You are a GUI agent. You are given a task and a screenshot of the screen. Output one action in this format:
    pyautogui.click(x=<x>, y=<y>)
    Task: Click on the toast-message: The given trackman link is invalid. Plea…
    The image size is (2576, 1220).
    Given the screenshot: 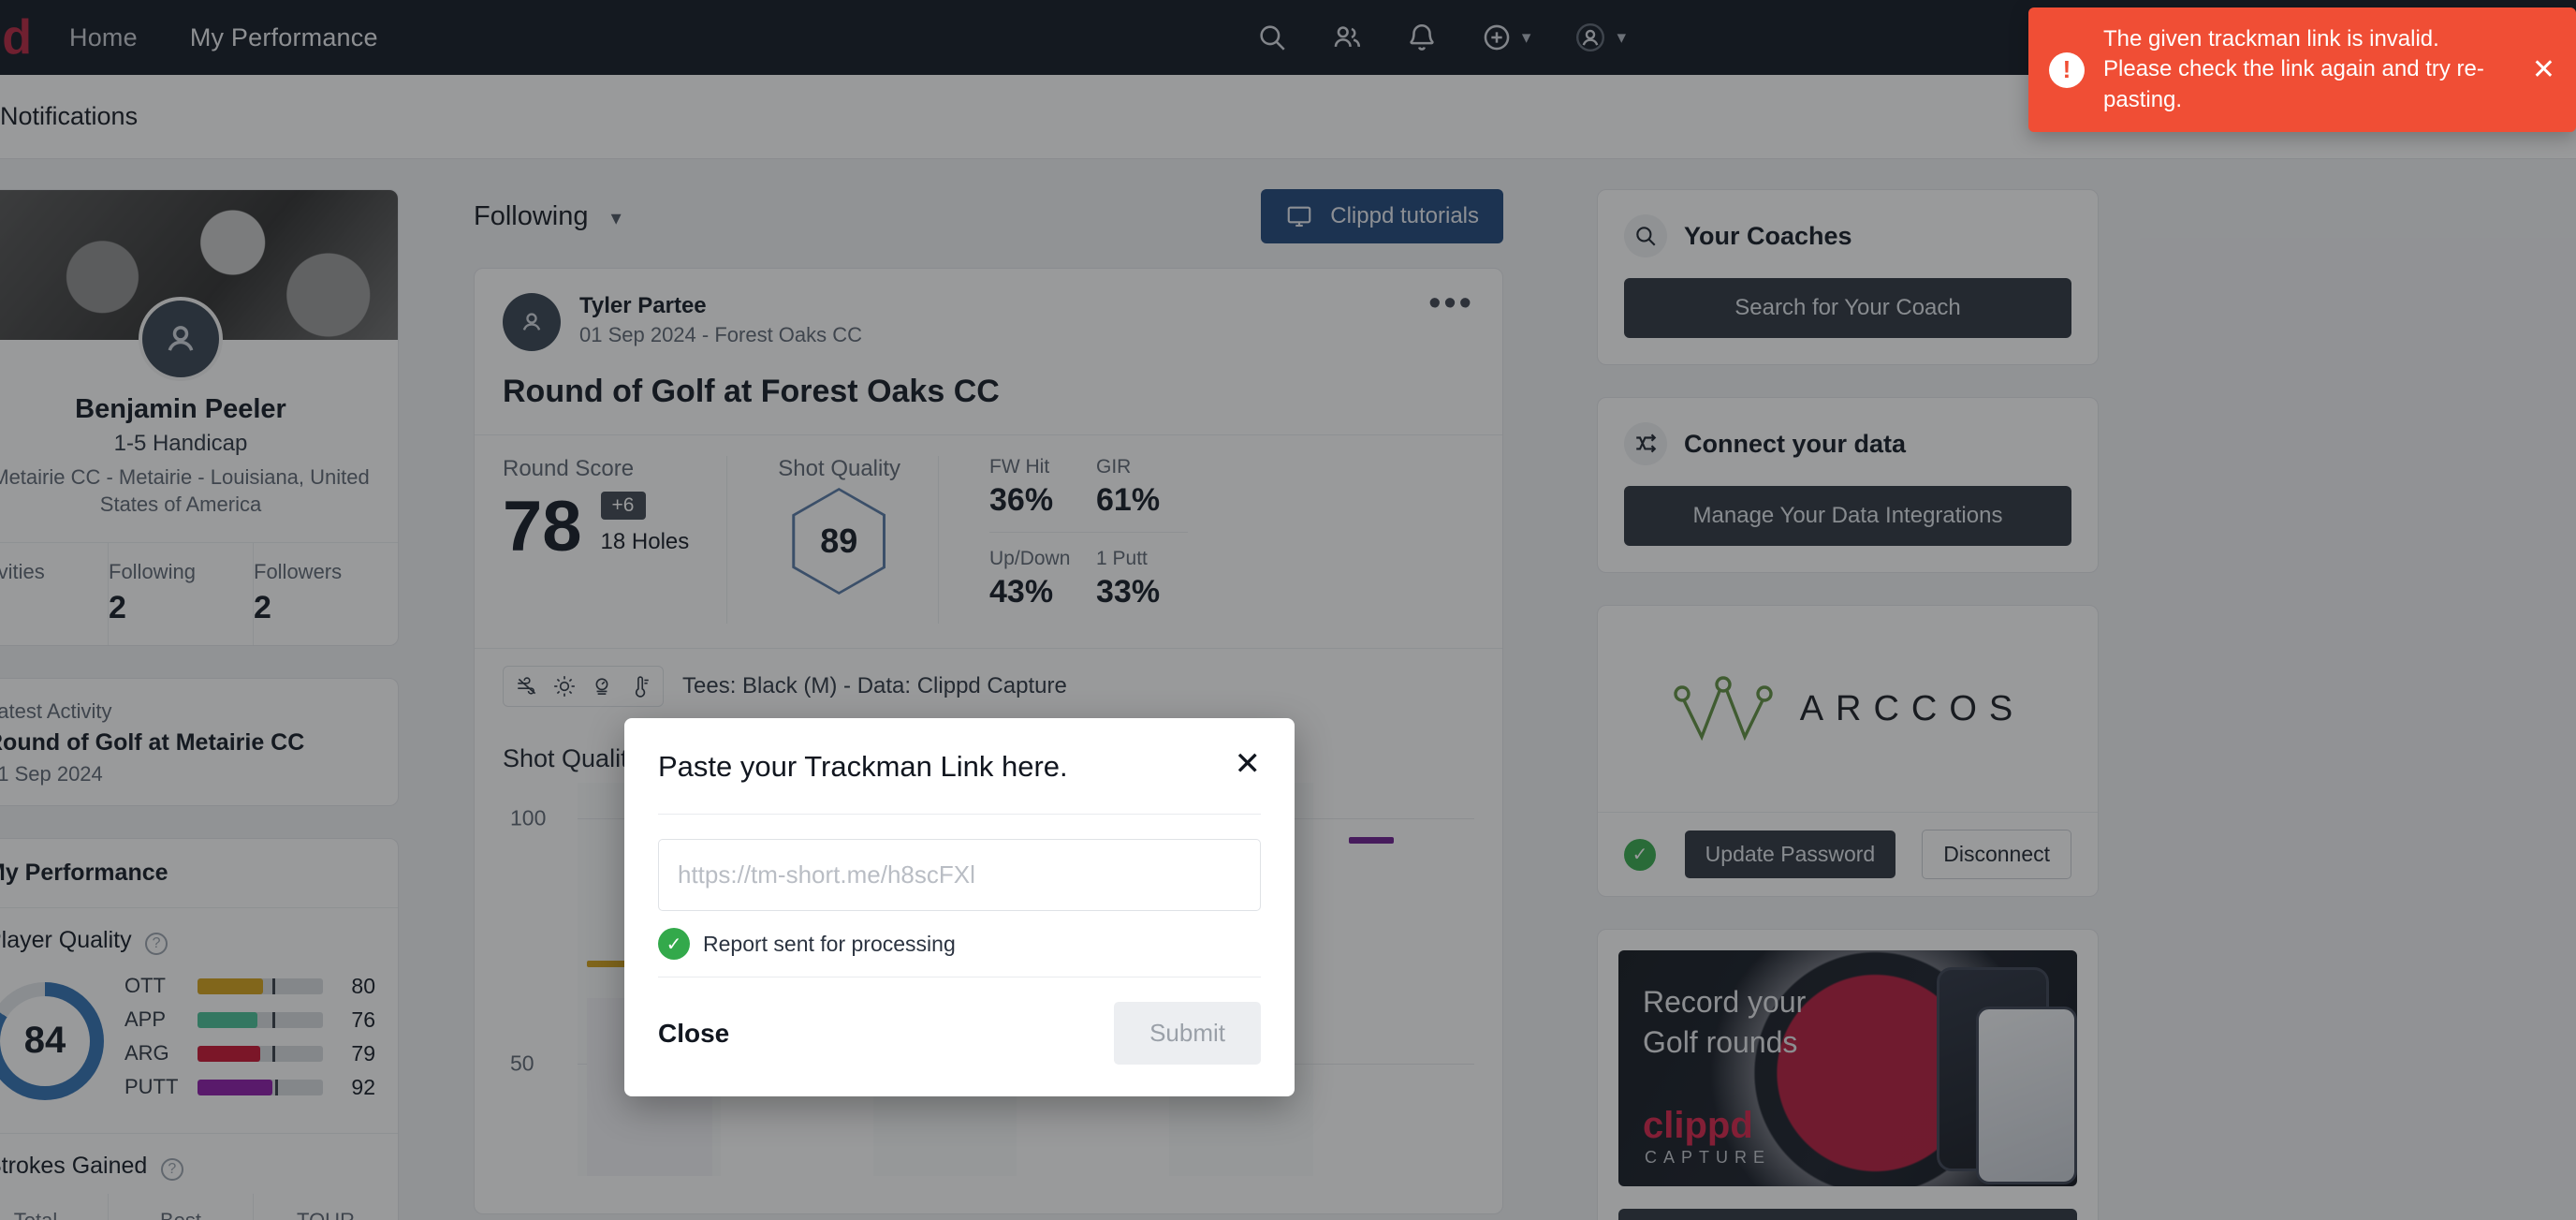 What is the action you would take?
    pyautogui.click(x=2293, y=69)
    